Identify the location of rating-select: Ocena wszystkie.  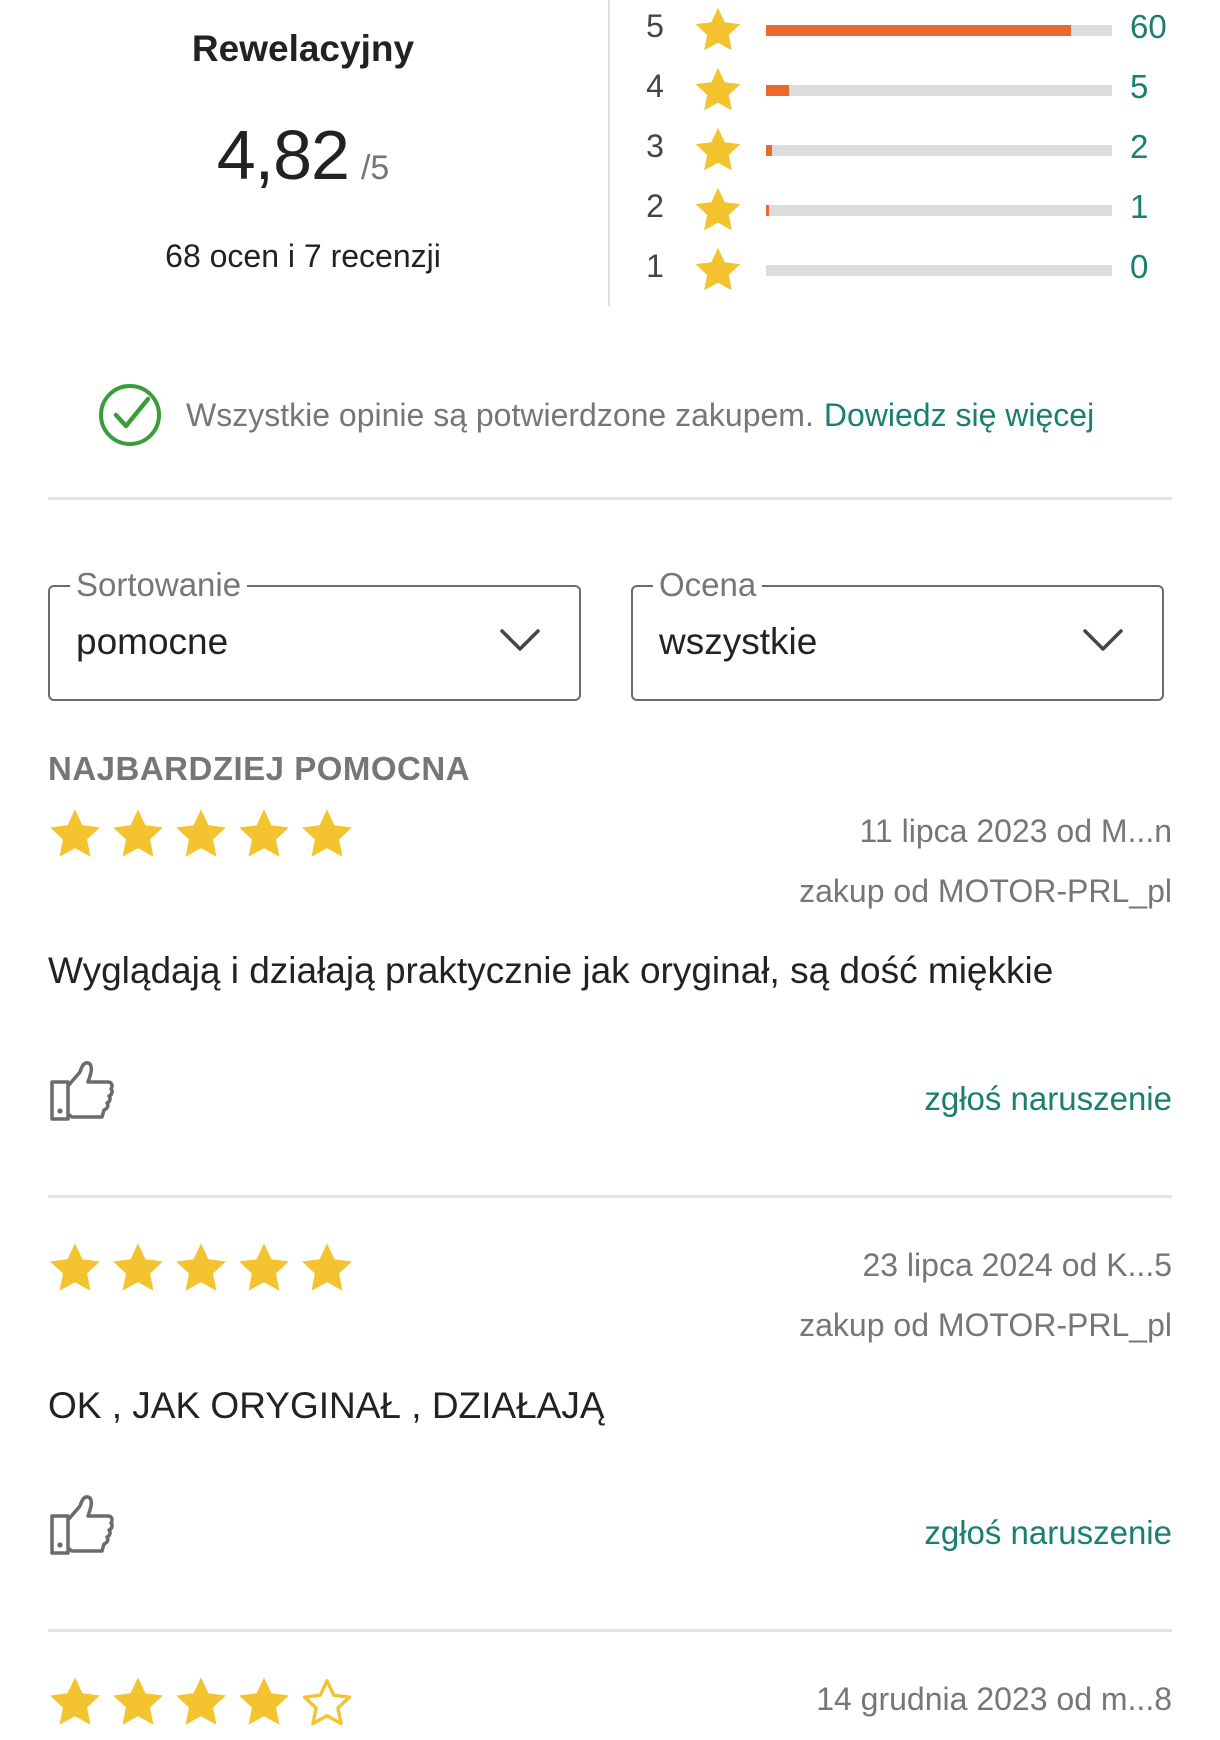
(897, 632).